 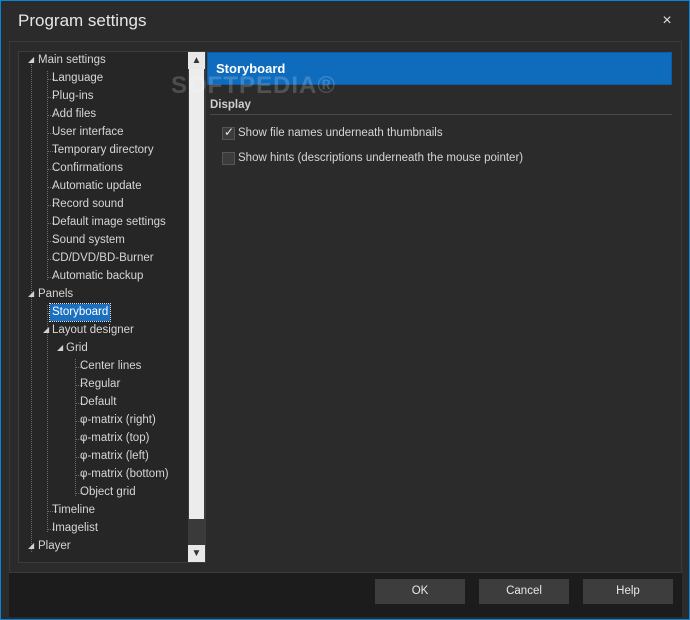 What do you see at coordinates (80, 312) in the screenshot?
I see `tree-item-storyboard: Storyboard` at bounding box center [80, 312].